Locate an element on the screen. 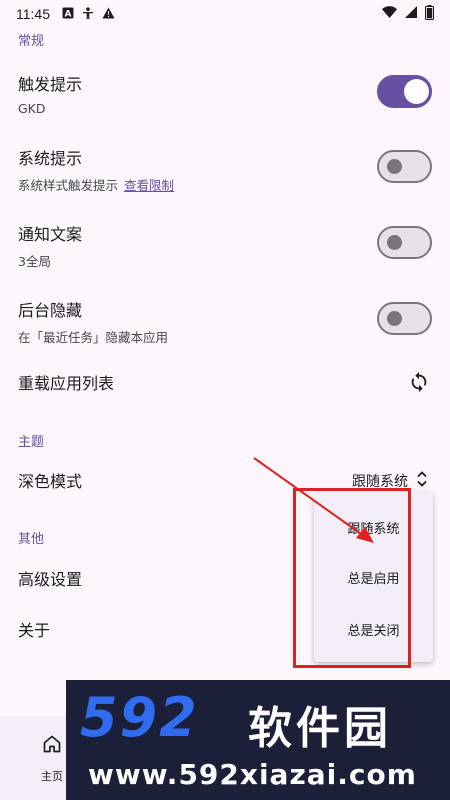 The height and width of the screenshot is (800, 450). setting-title: 系统提示 is located at coordinates (50, 158).